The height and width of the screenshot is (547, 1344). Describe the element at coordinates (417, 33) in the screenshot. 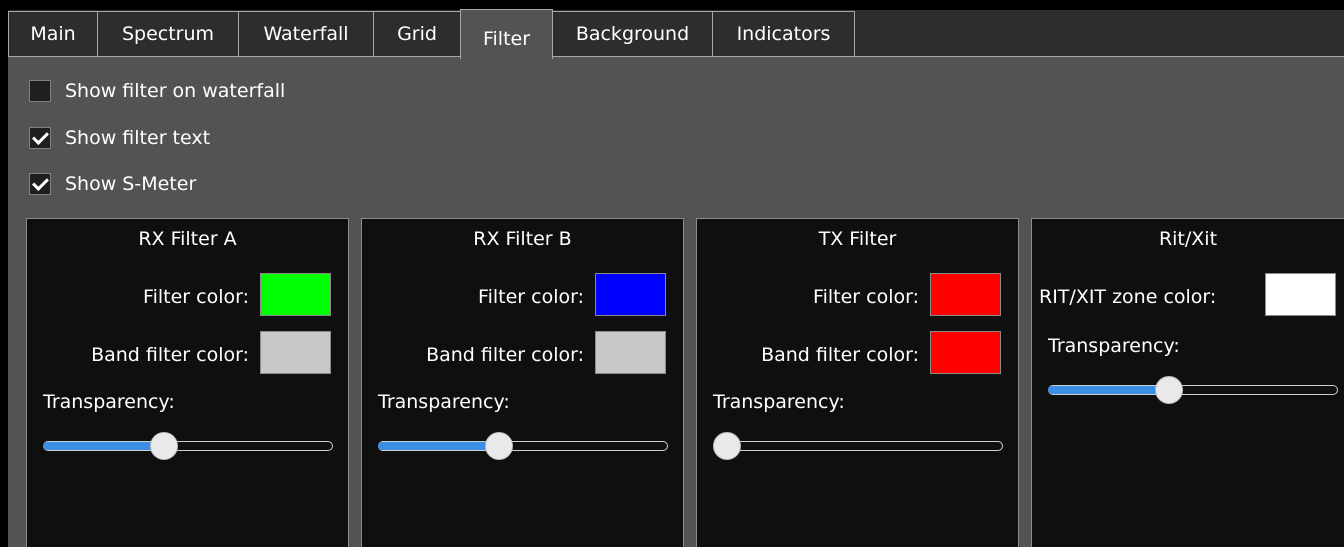

I see `tab-grid: Grid` at that location.